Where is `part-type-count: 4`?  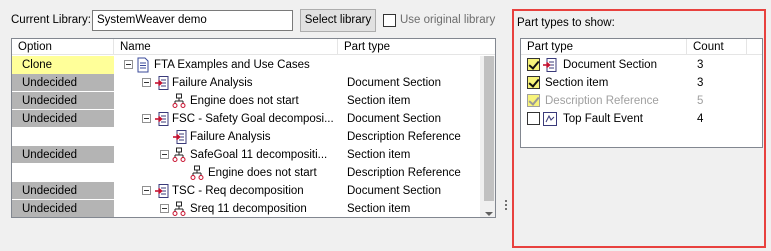 part-type-count: 4 is located at coordinates (700, 119).